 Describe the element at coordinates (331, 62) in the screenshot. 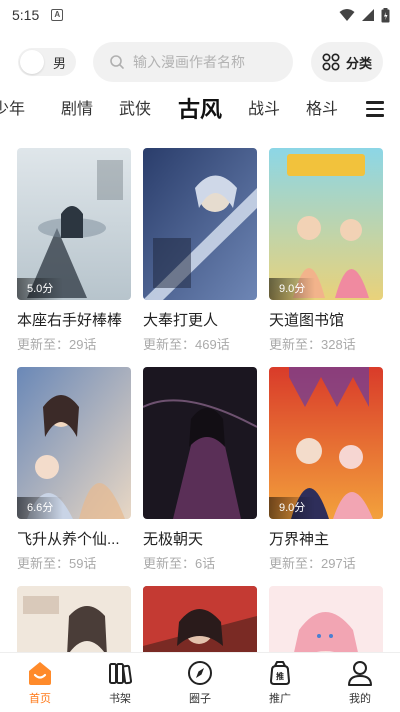

I see `category-grid-icon` at that location.